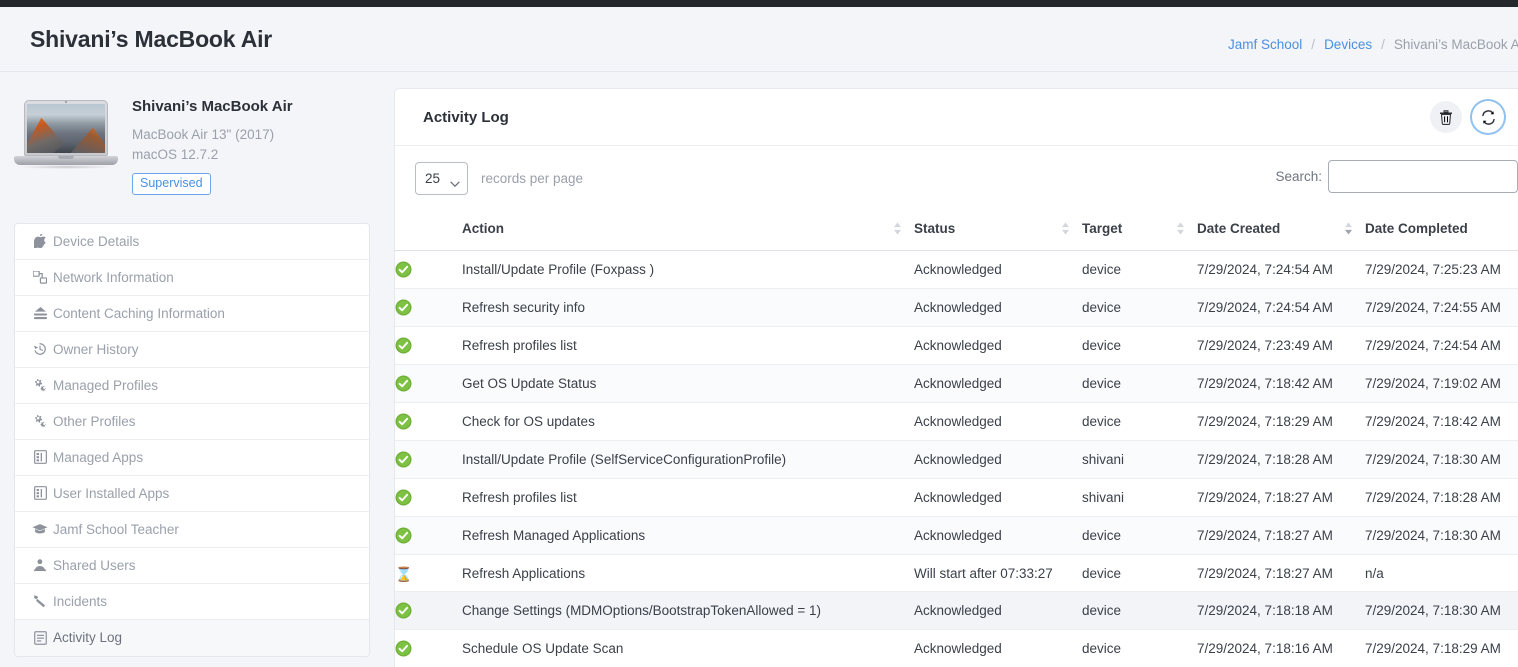 The image size is (1518, 667). I want to click on row-action: Install/Update Profile (Foxpass ), so click(688, 269).